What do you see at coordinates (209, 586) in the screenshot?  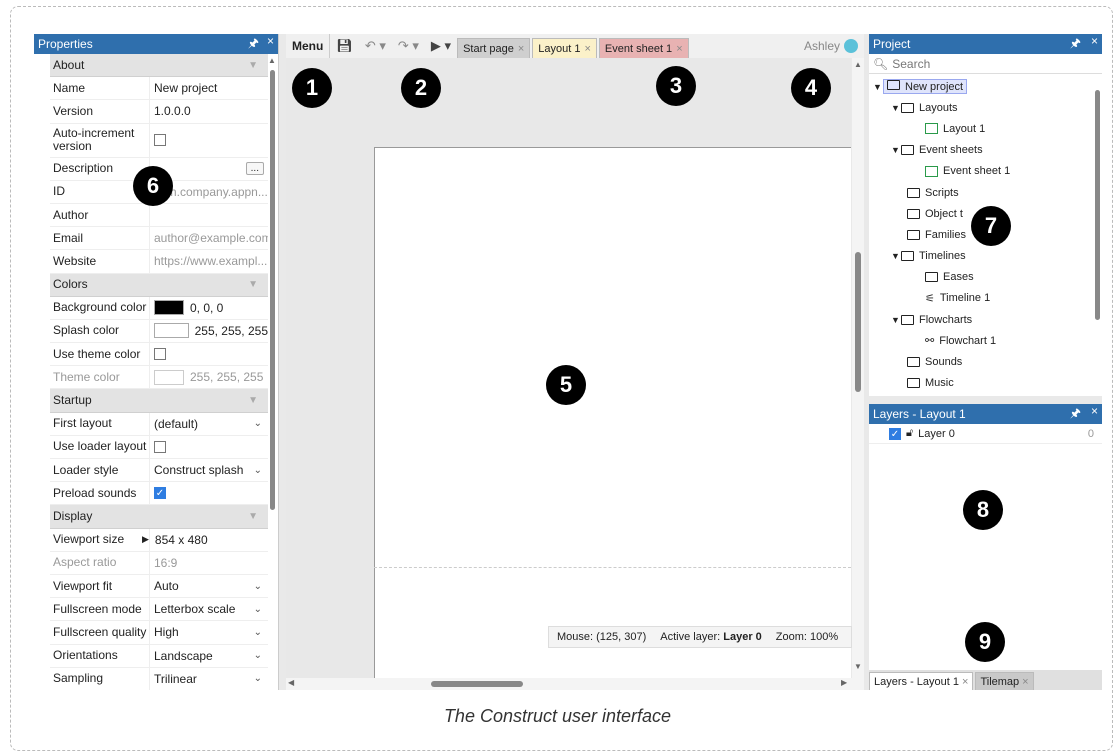 I see `viewport-fit-select: Auto ⌄` at bounding box center [209, 586].